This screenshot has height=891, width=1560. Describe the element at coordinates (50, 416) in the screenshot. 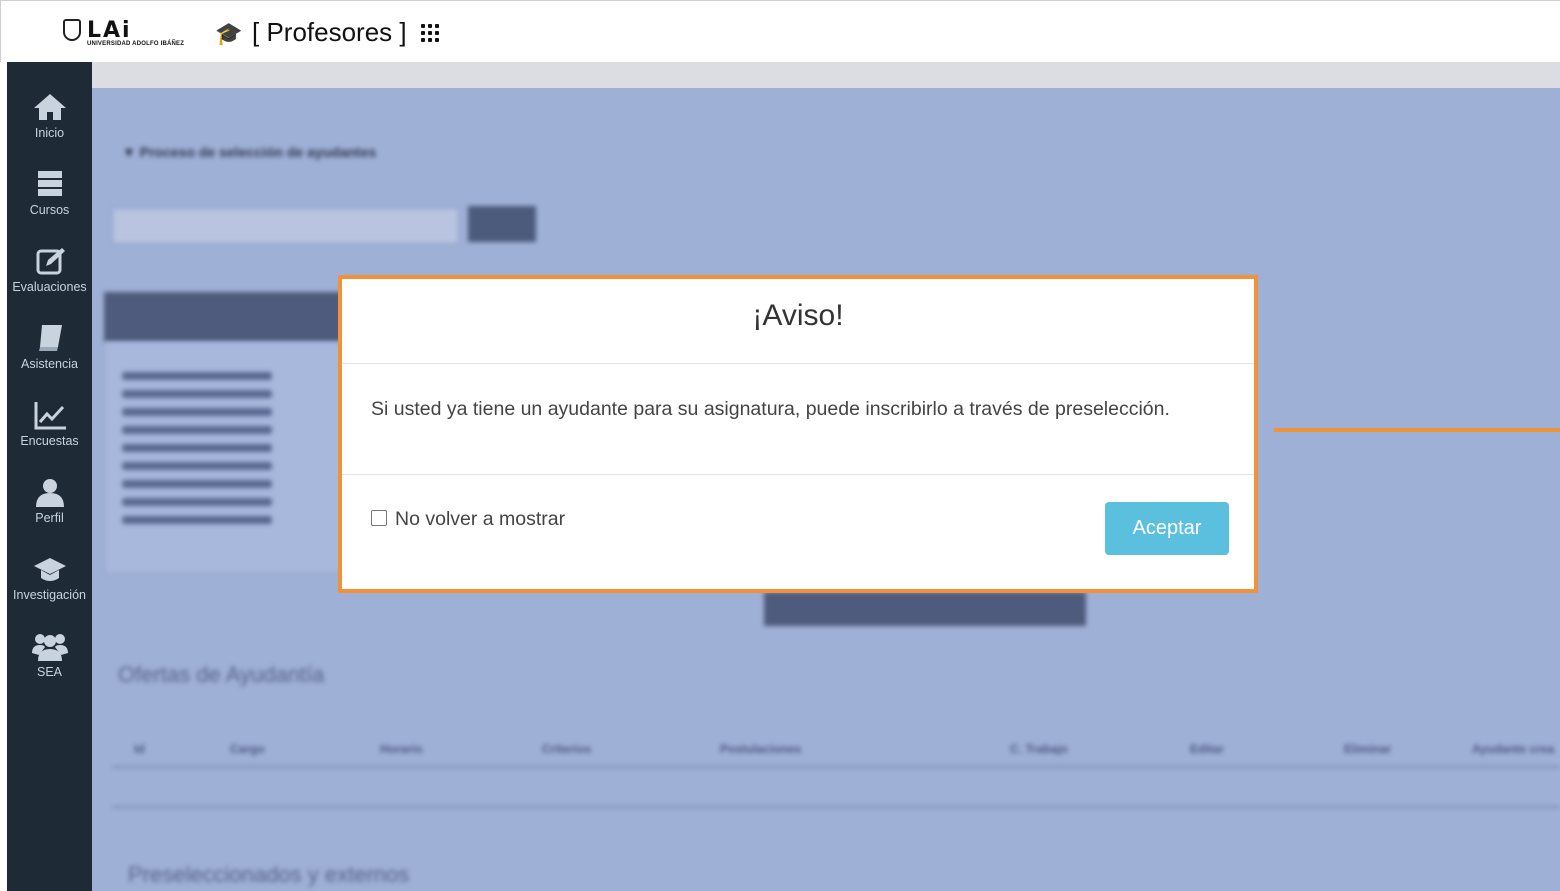

I see `chart-icon` at that location.